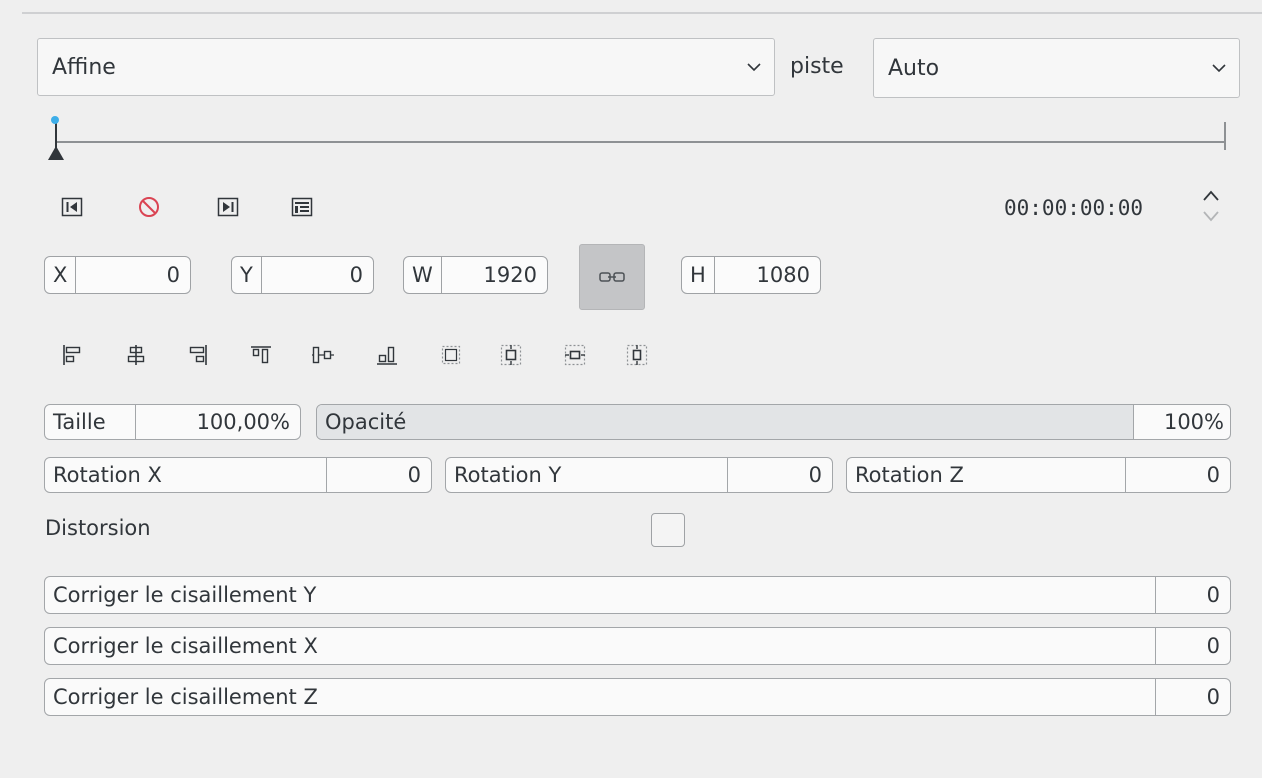 This screenshot has height=778, width=1262. I want to click on x-value: 0, so click(173, 275).